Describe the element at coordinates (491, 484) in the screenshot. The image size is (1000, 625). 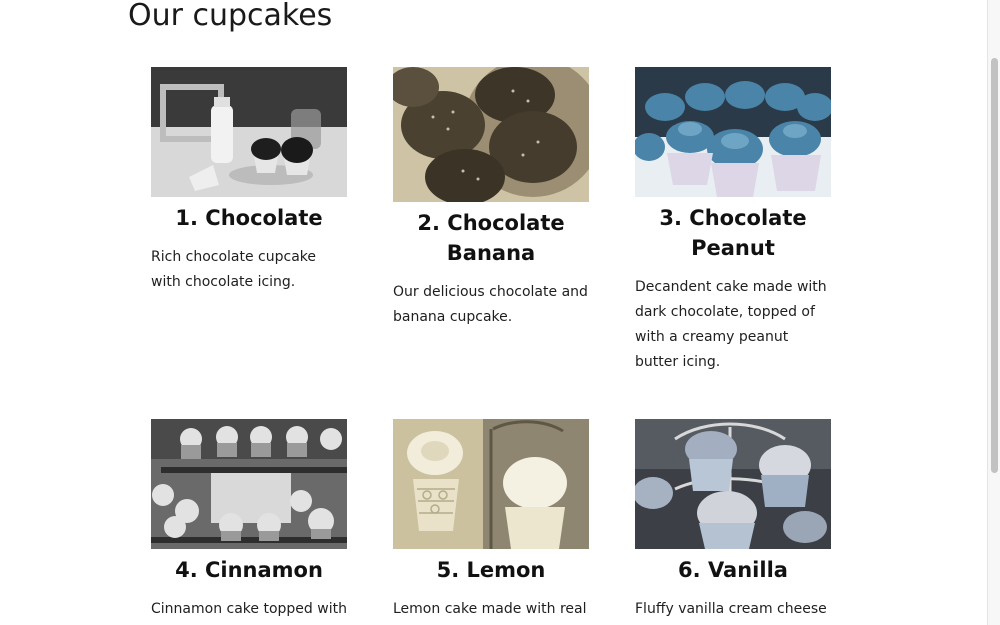
I see `lace-cupcake-photo-icon` at that location.